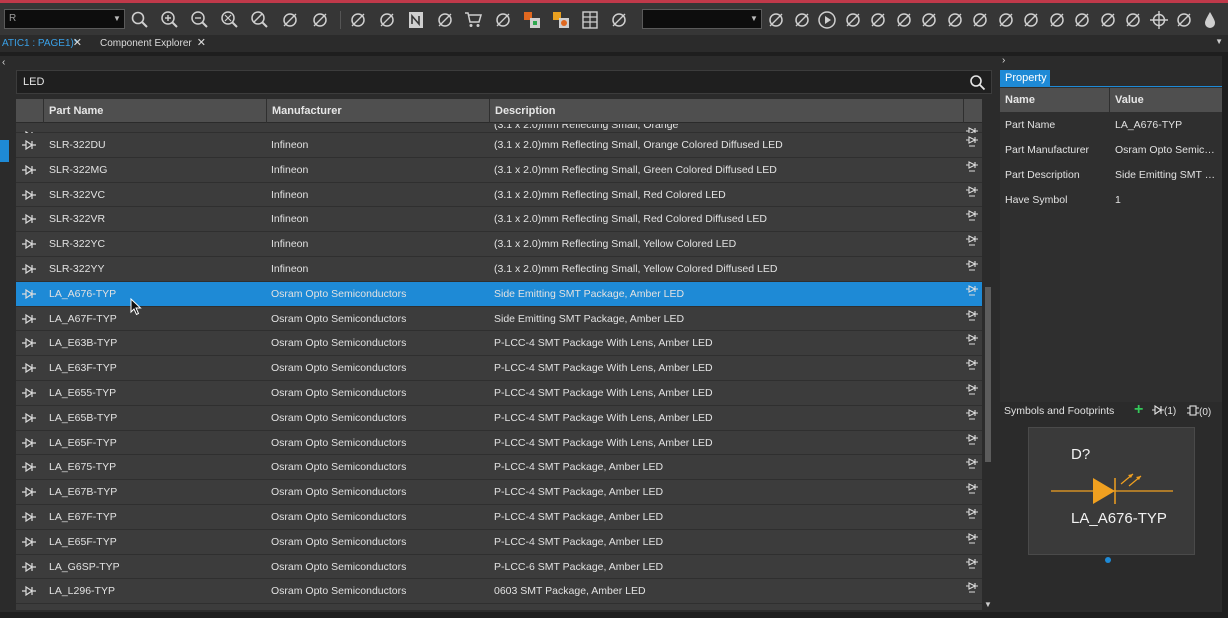 This screenshot has height=618, width=1228. I want to click on carousel-dot, so click(1108, 560).